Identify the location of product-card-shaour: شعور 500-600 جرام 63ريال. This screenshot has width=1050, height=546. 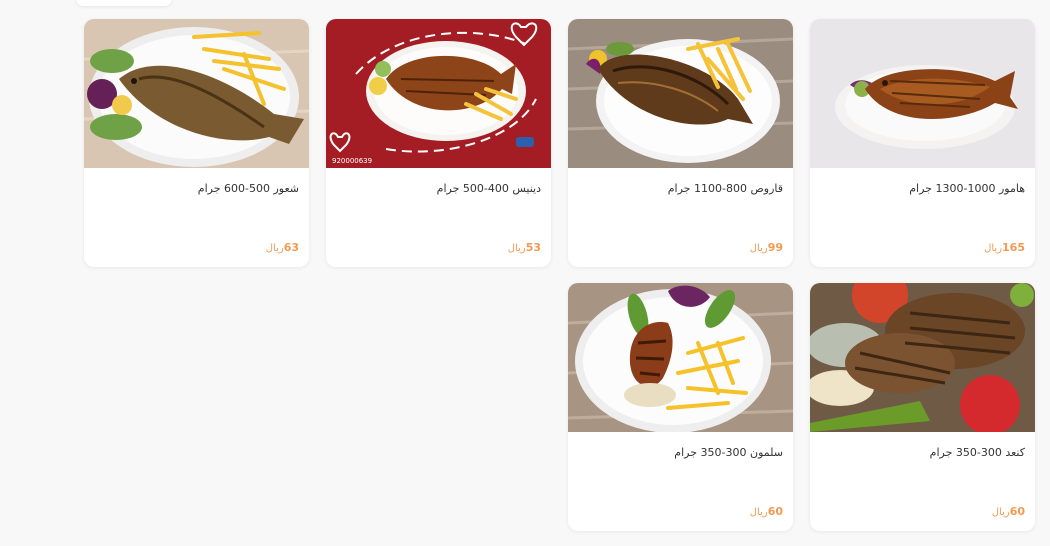
(196, 143).